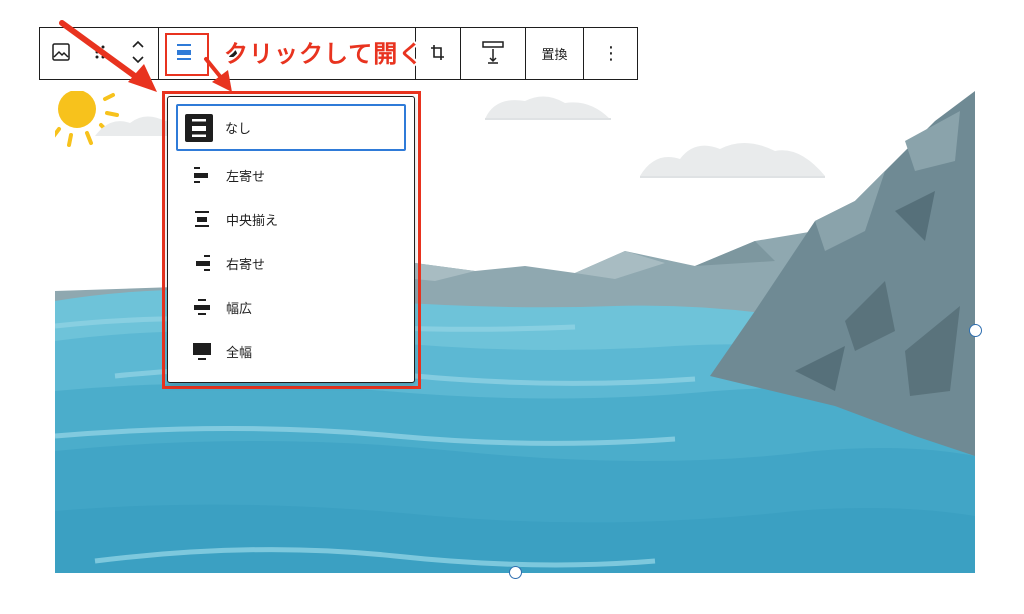 This screenshot has height=614, width=1024. Describe the element at coordinates (202, 351) in the screenshot. I see `align-full-icon` at that location.